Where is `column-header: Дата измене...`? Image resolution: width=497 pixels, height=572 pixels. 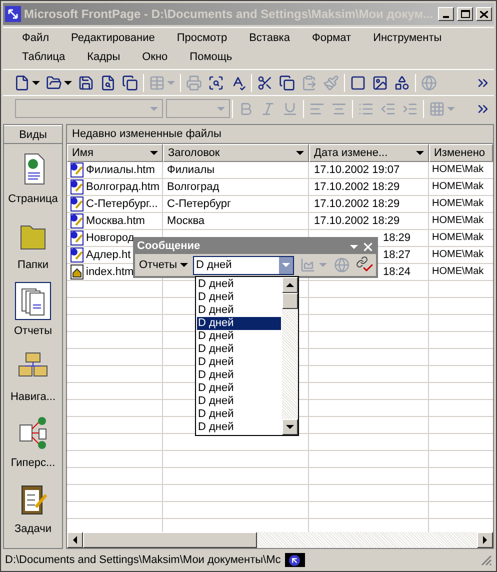 column-header: Дата измене... is located at coordinates (369, 153).